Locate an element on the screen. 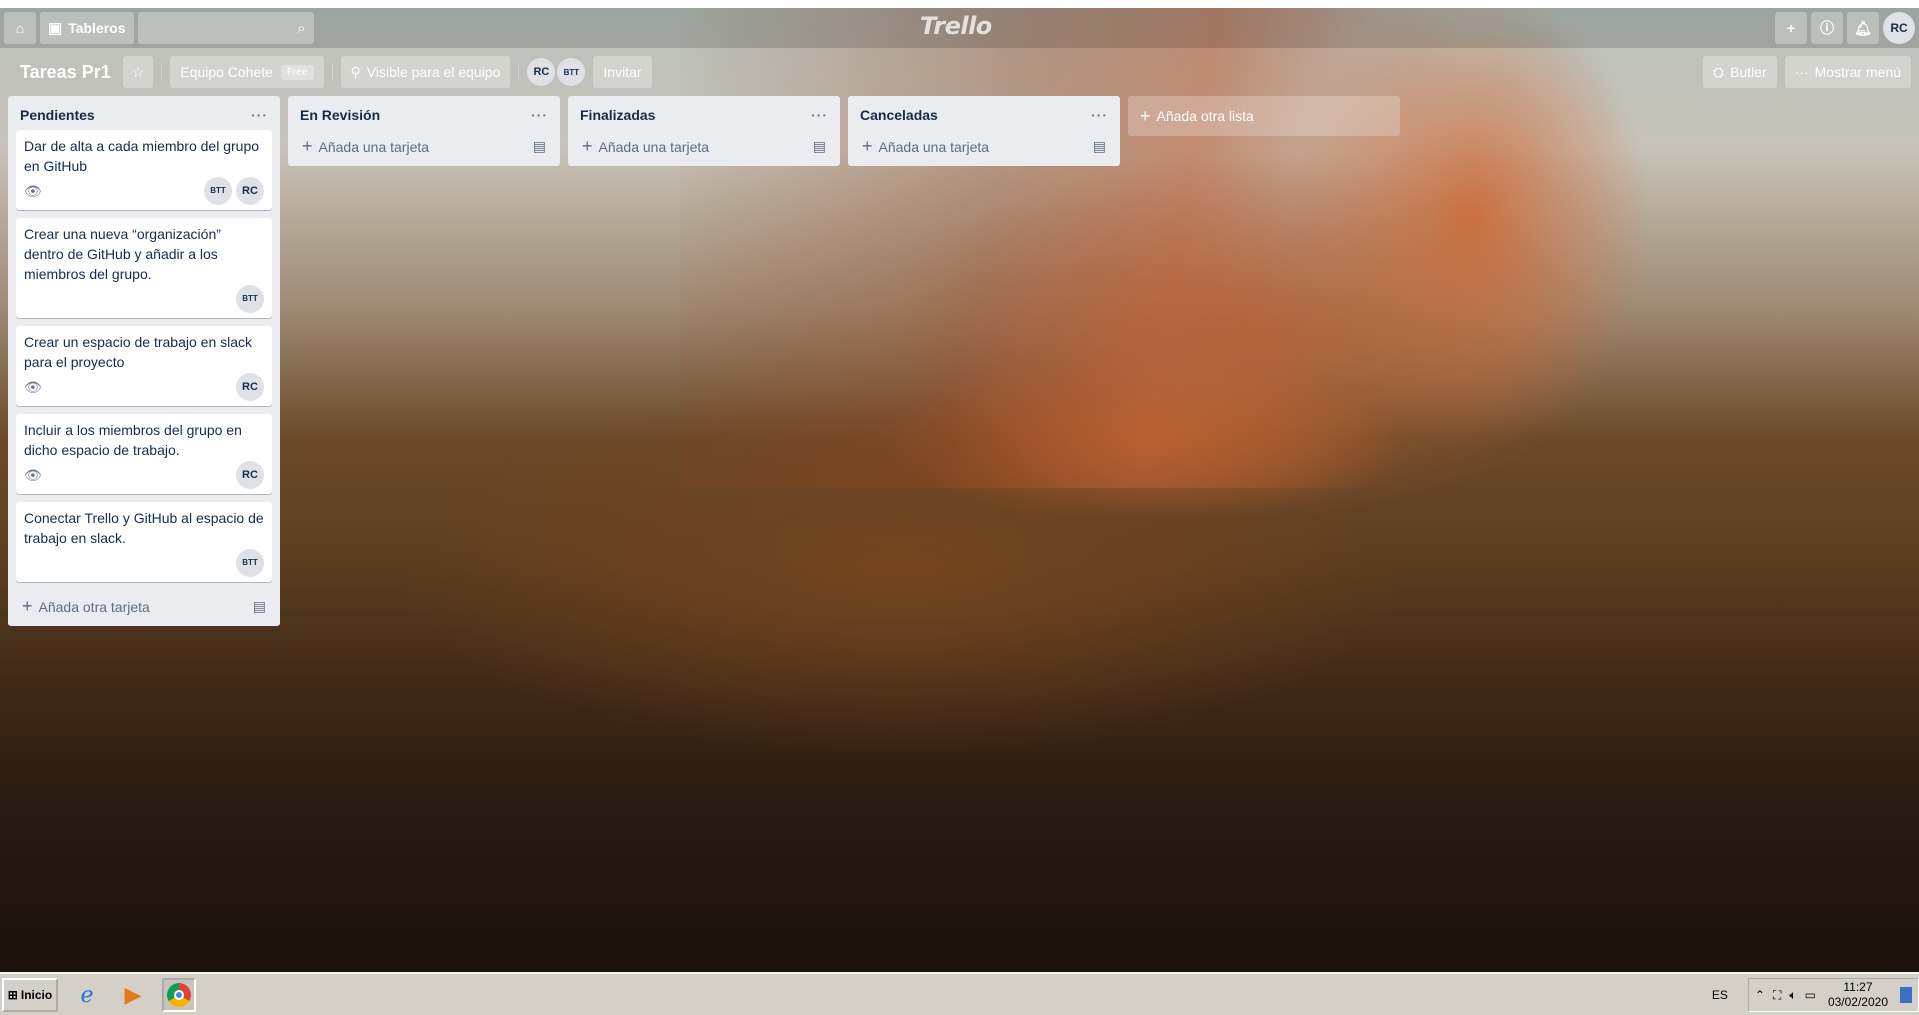  show-menu-button: ··· Mostrar menú is located at coordinates (1847, 72).